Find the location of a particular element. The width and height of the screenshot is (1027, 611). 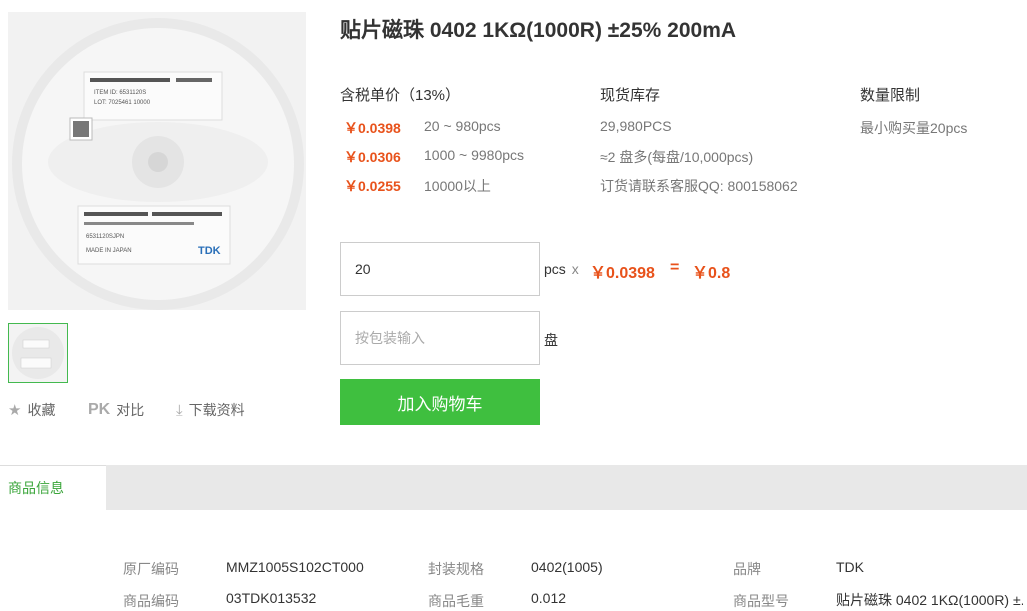

qty-unit: pcs is located at coordinates (555, 269).